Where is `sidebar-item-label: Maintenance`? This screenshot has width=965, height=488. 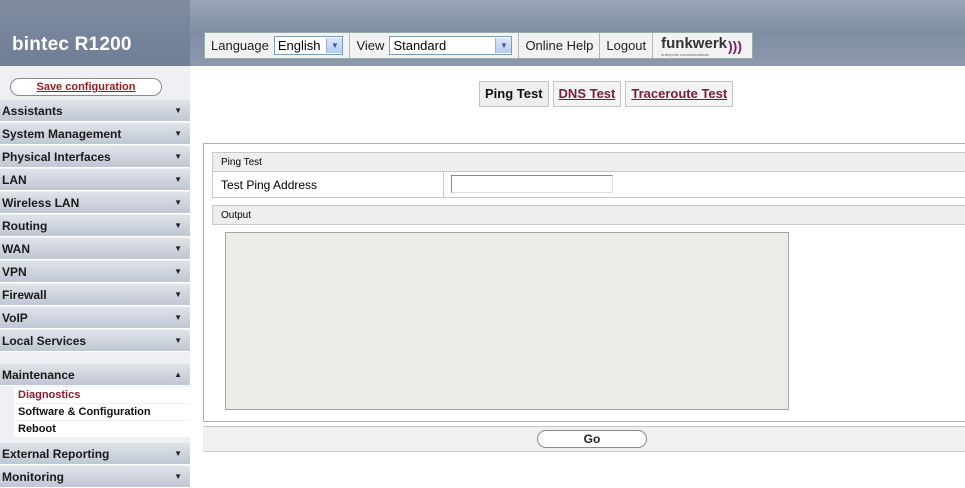
sidebar-item-label: Maintenance is located at coordinates (38, 375).